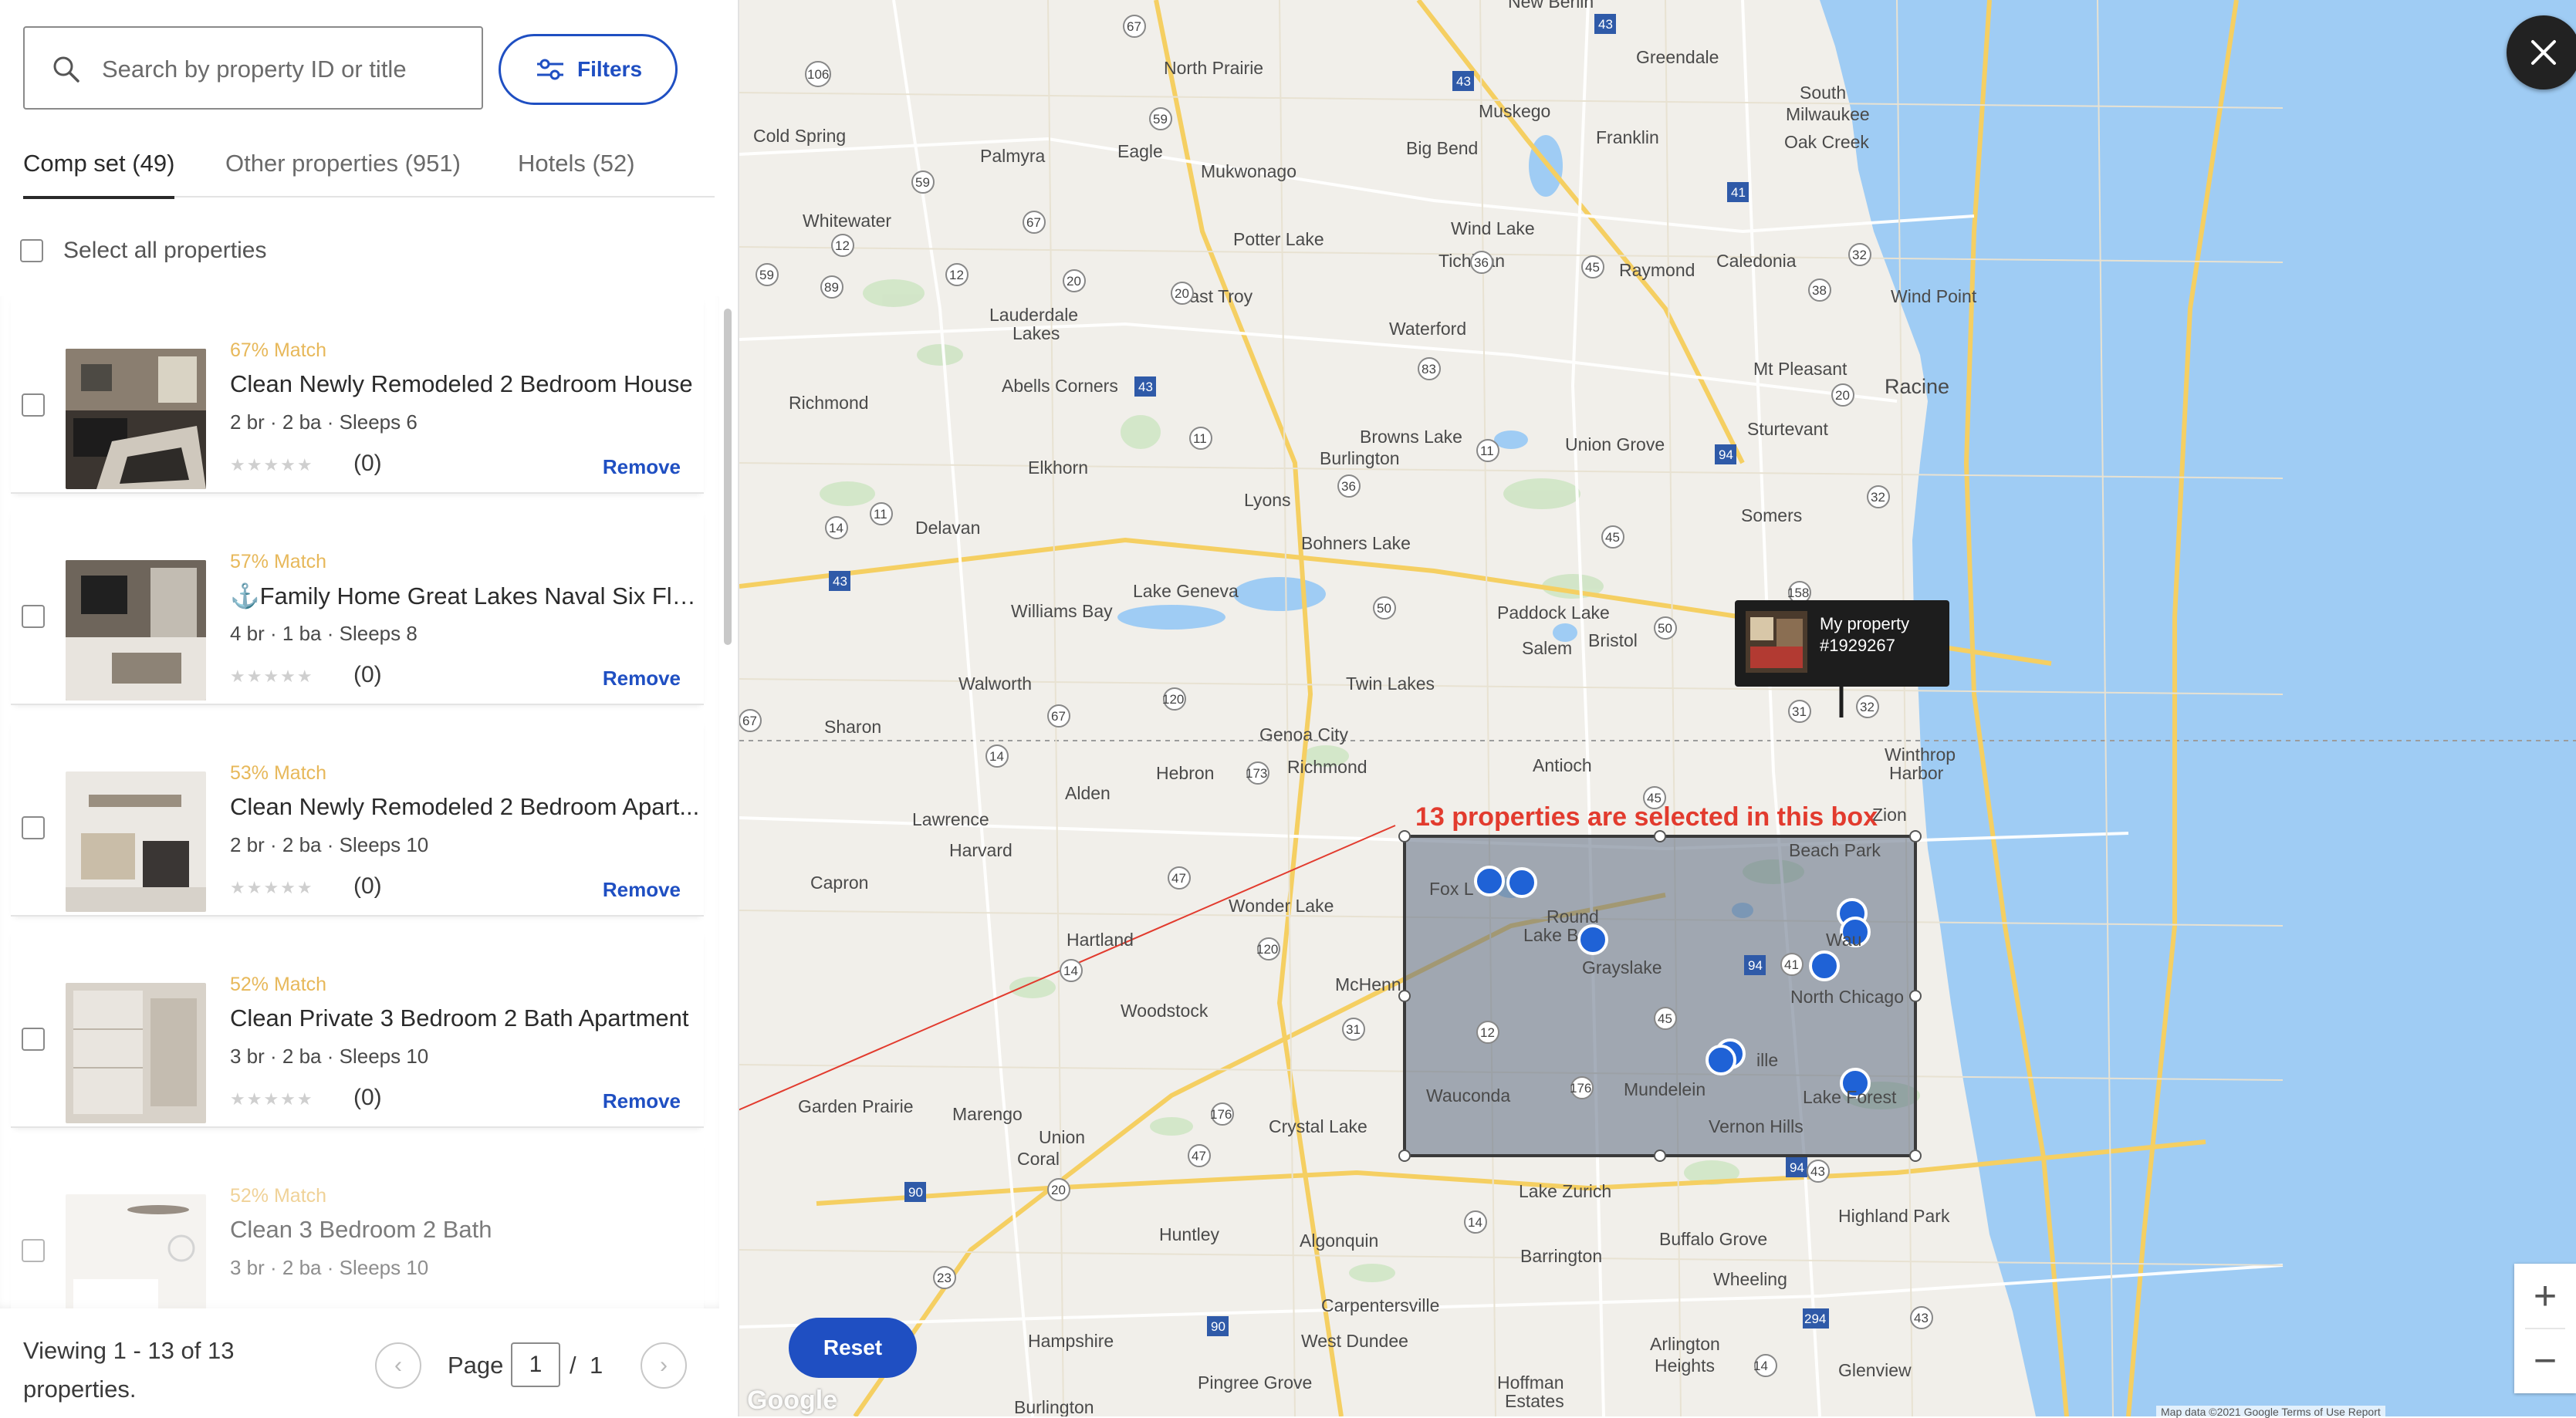 The width and height of the screenshot is (2576, 1418). I want to click on property-details: 3 br · 2 ba · Sleeps 10, so click(329, 1267).